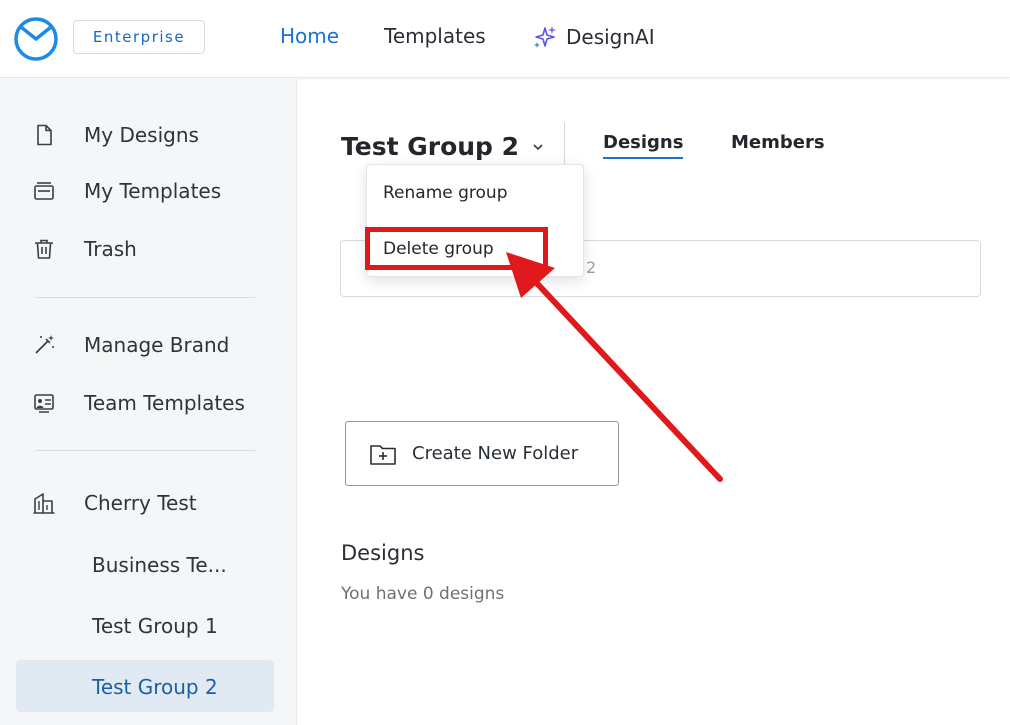  Describe the element at coordinates (495, 453) in the screenshot. I see `create-folder-label: Create New Folder` at that location.